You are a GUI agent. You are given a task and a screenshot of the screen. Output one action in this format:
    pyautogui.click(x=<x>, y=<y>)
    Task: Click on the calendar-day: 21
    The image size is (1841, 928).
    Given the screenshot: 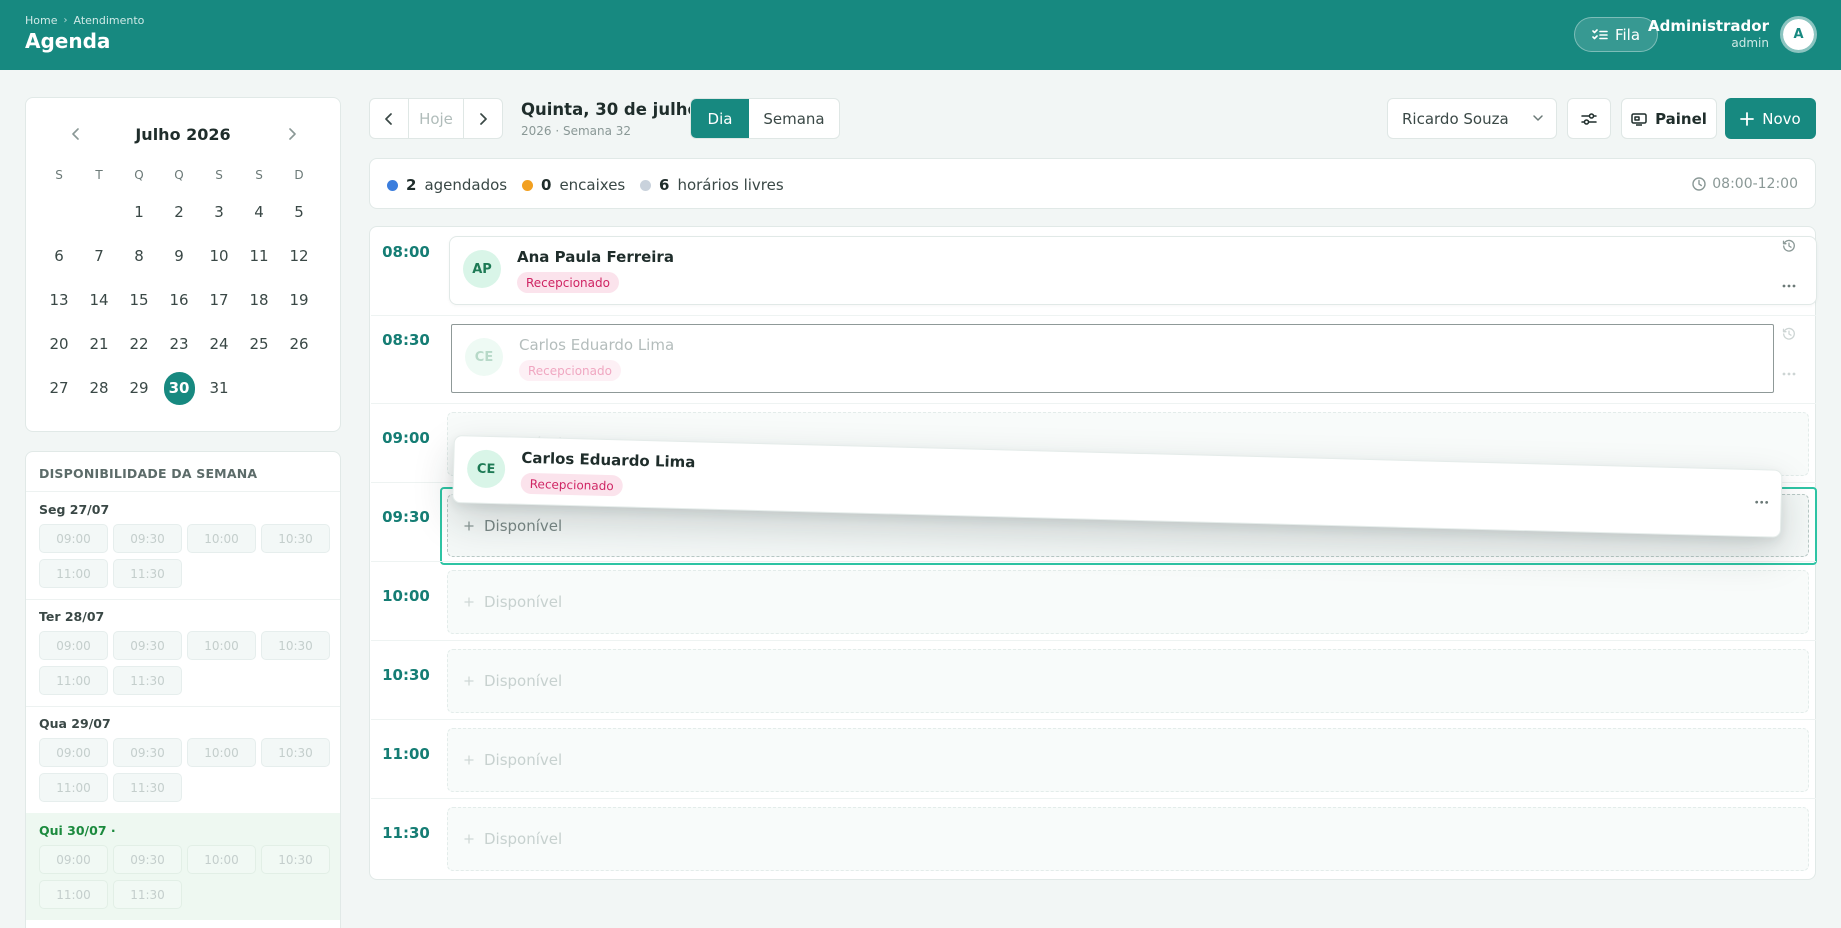 What is the action you would take?
    pyautogui.click(x=99, y=344)
    